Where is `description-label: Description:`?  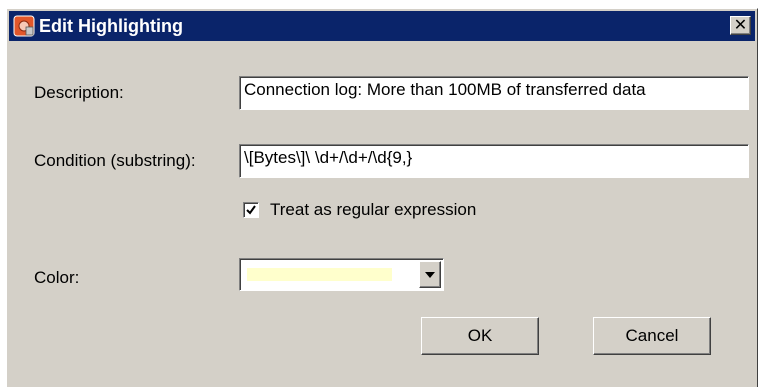
description-label: Description: is located at coordinates (79, 92).